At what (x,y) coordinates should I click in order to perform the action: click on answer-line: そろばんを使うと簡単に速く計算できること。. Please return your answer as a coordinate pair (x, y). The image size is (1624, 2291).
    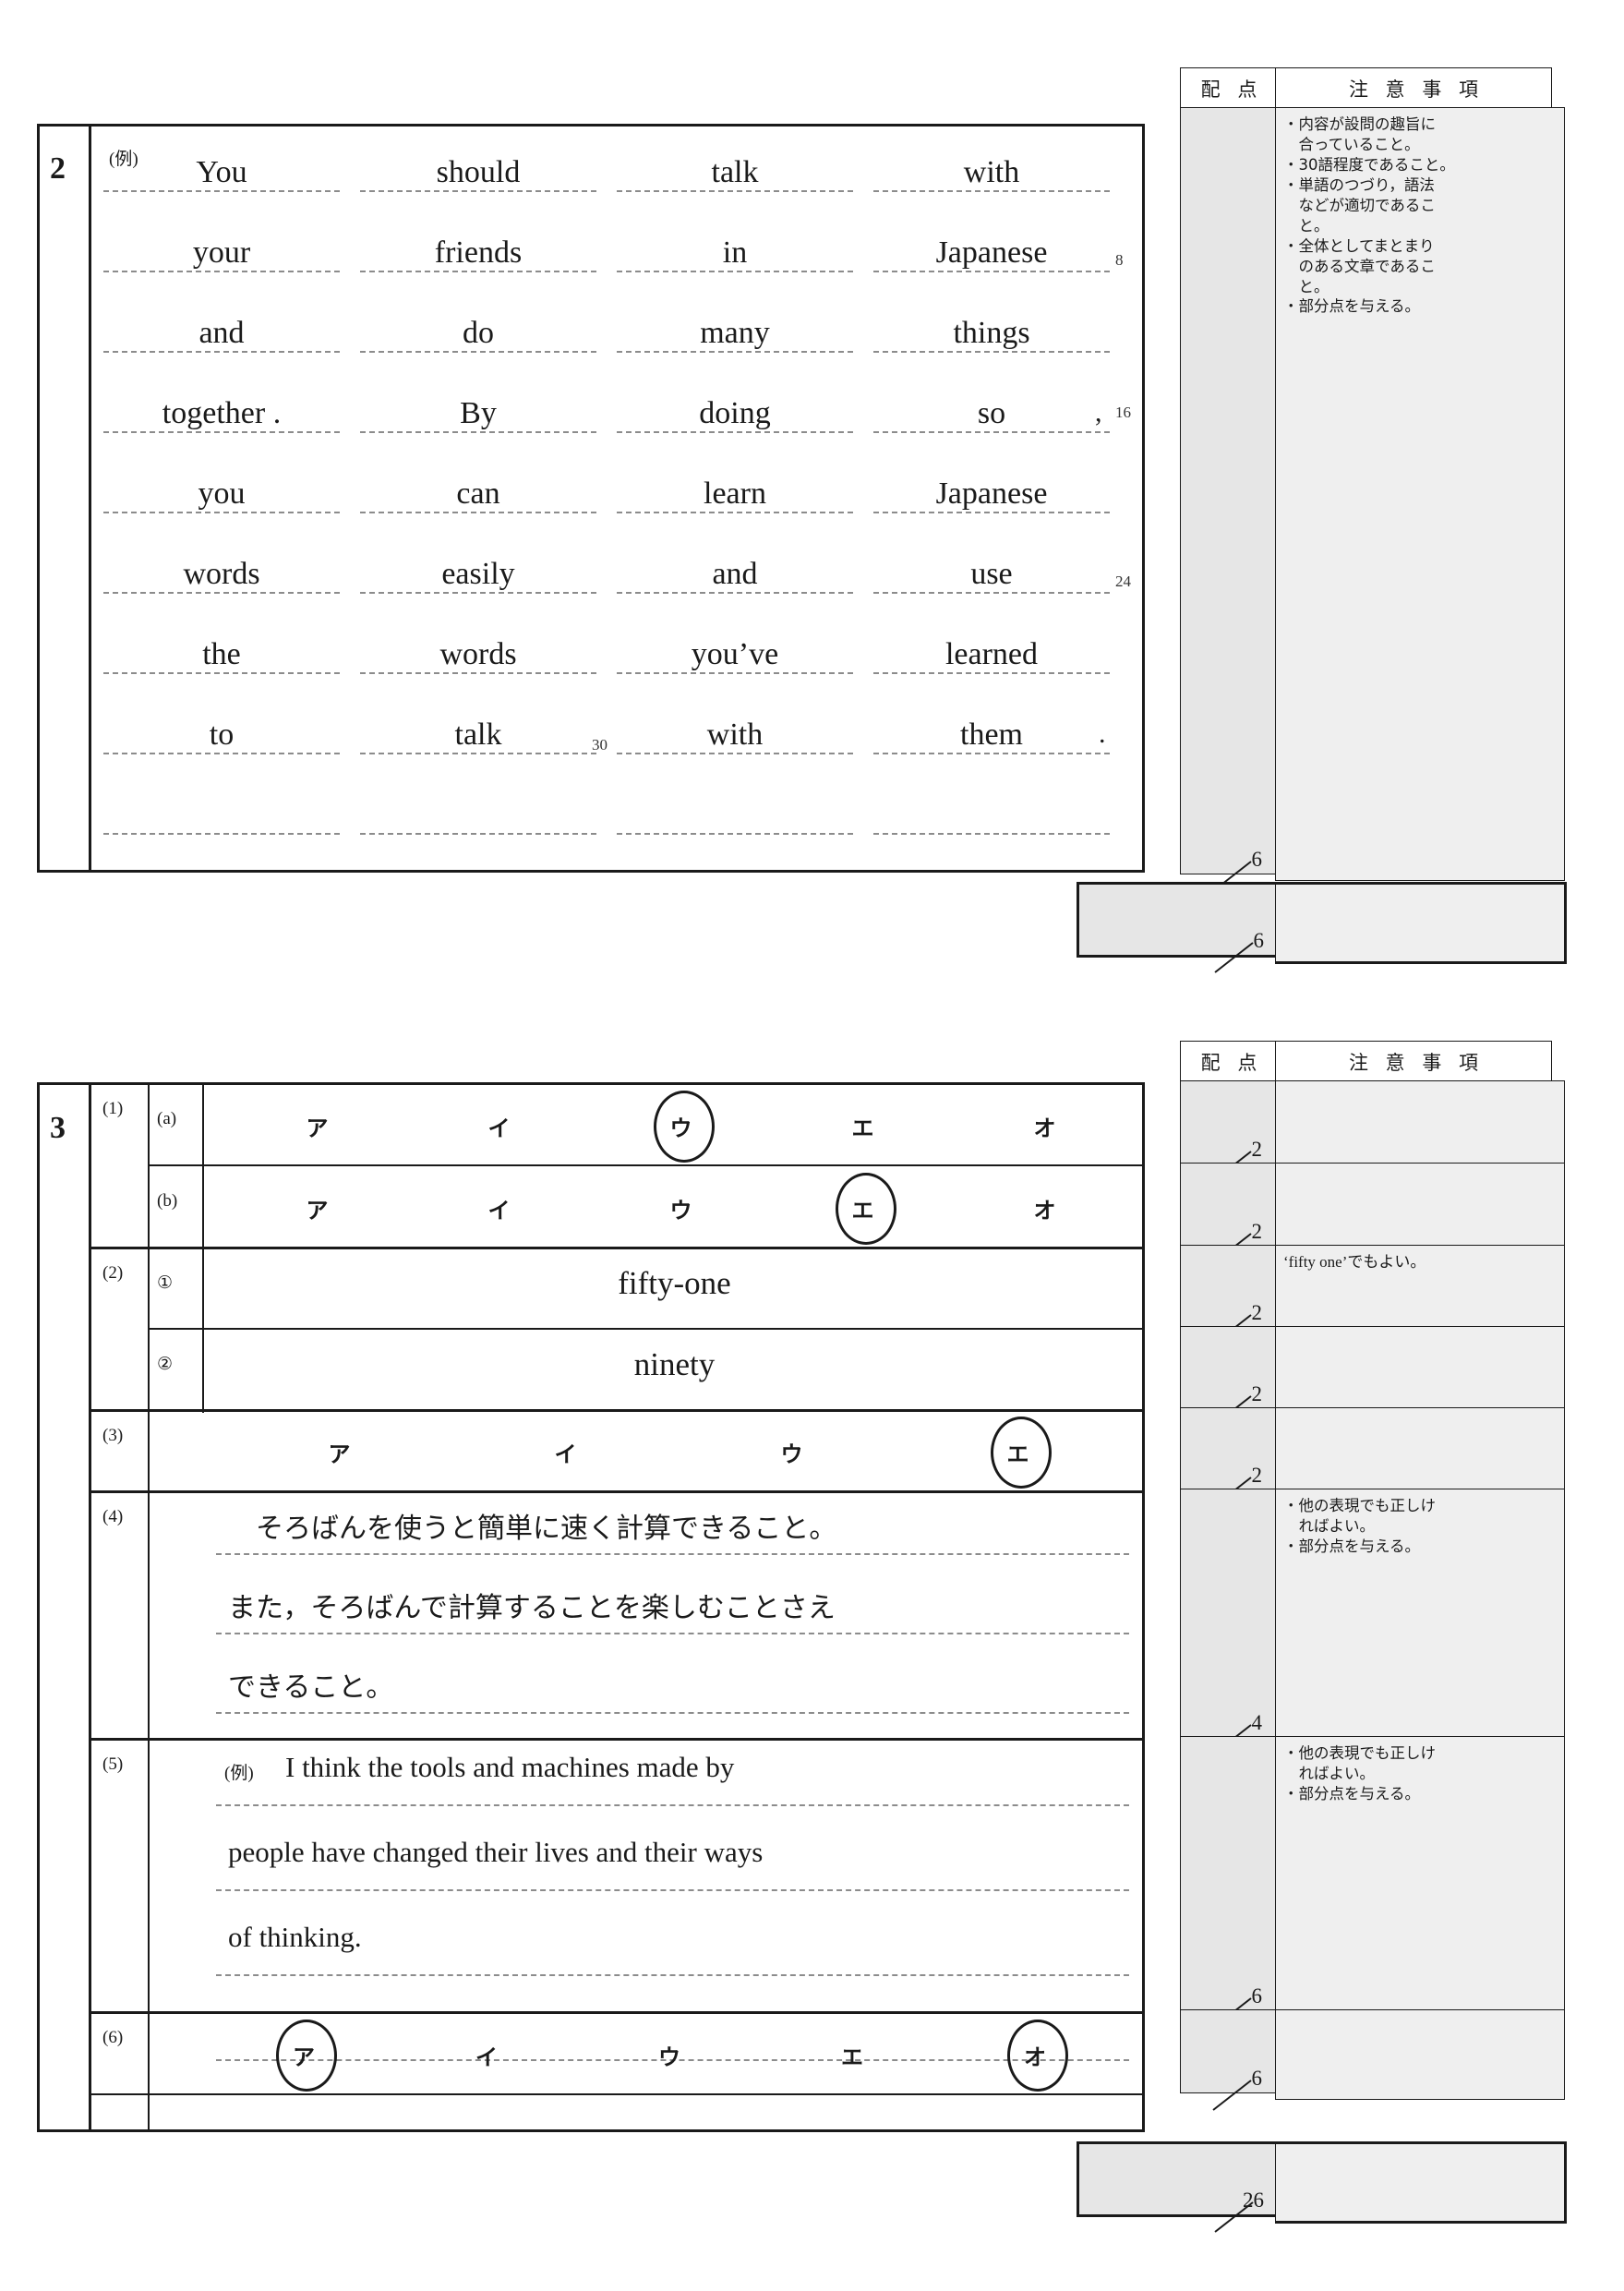
    Looking at the image, I should click on (532, 1525).